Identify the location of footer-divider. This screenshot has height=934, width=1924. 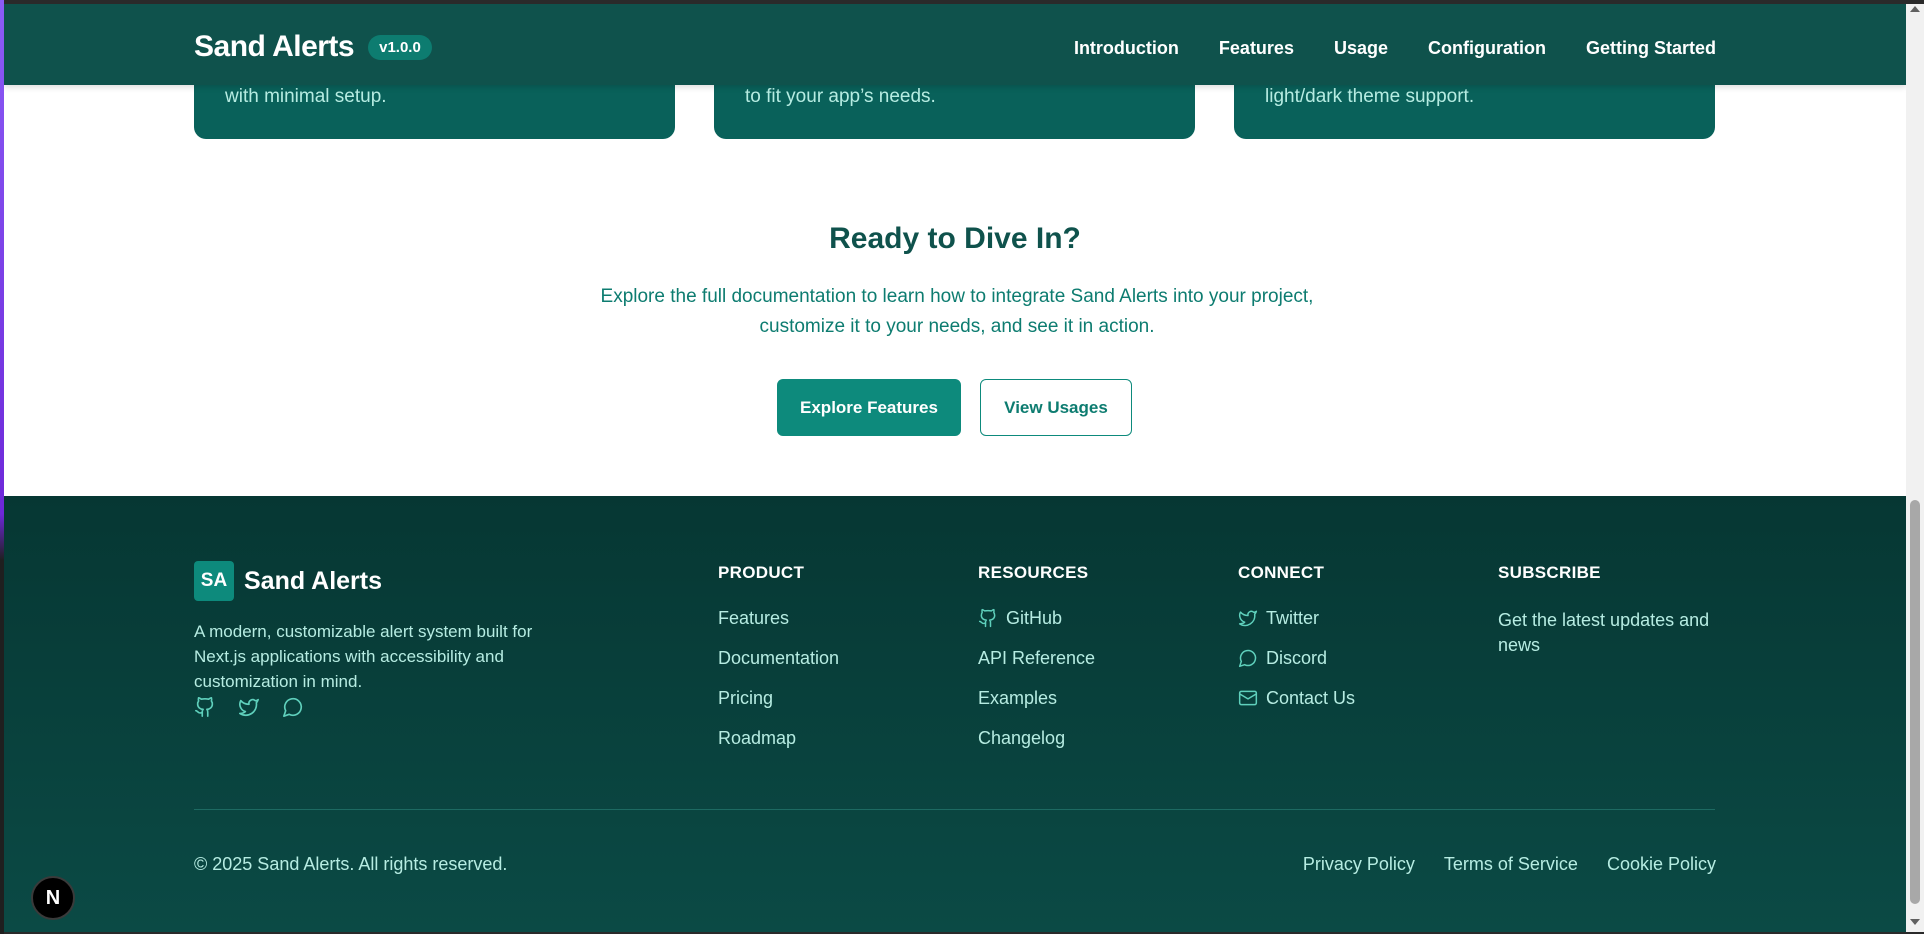
(954, 809).